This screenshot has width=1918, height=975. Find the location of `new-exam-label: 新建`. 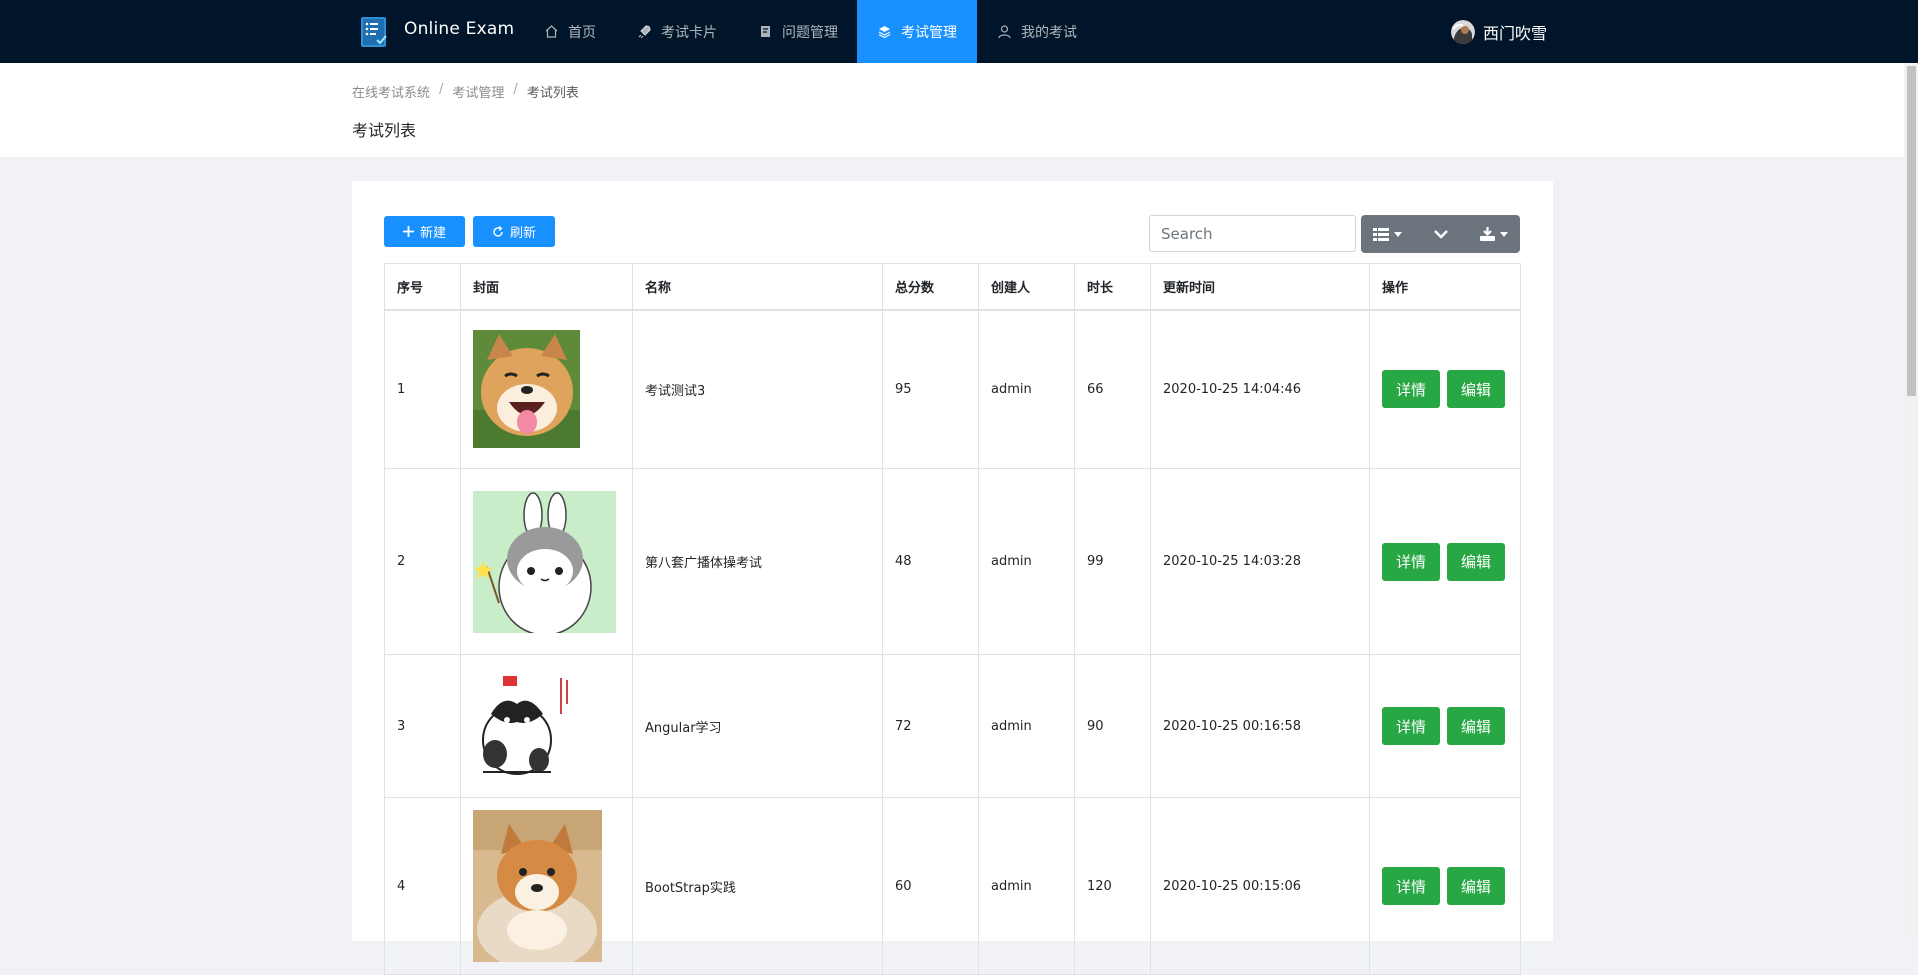

new-exam-label: 新建 is located at coordinates (432, 233).